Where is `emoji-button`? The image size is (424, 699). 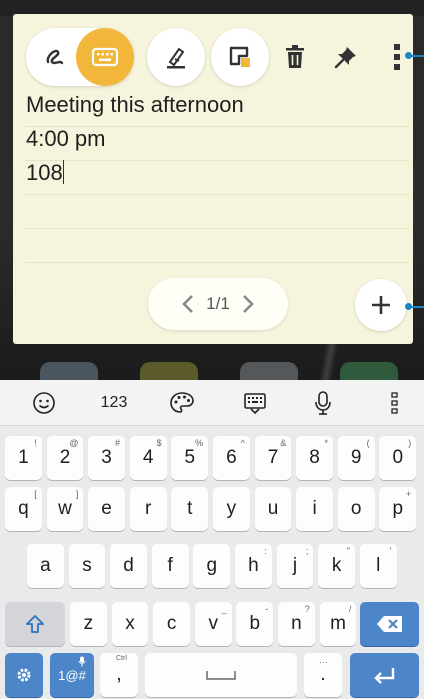 emoji-button is located at coordinates (44, 403).